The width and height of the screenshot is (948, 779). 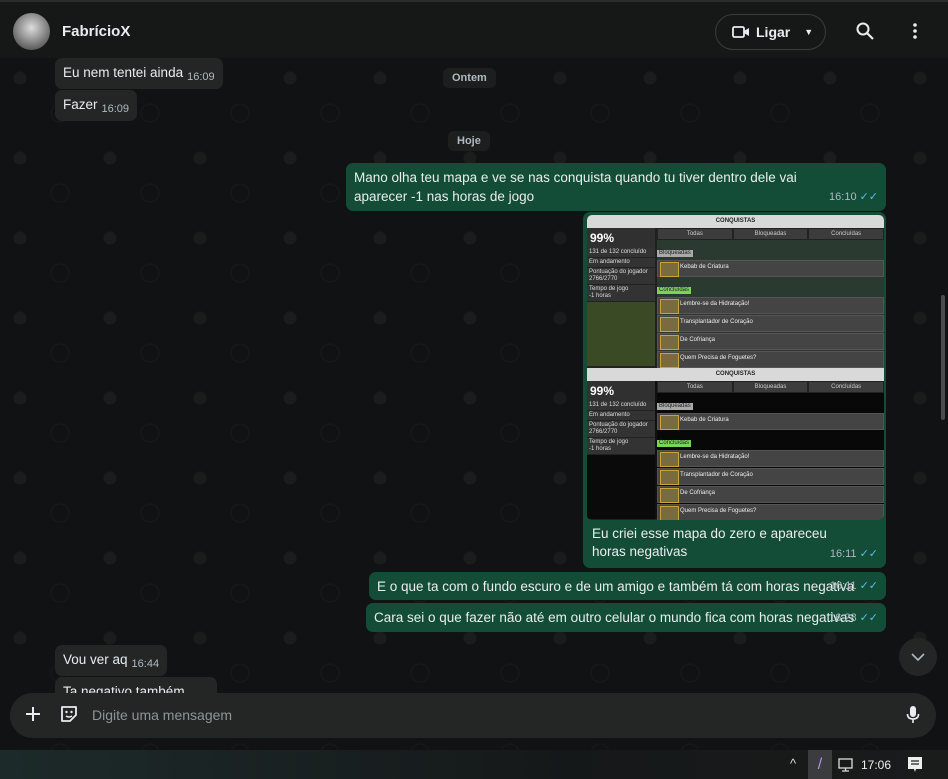 I want to click on message-in: Eu nem tentei ainda 16:09, so click(x=139, y=73).